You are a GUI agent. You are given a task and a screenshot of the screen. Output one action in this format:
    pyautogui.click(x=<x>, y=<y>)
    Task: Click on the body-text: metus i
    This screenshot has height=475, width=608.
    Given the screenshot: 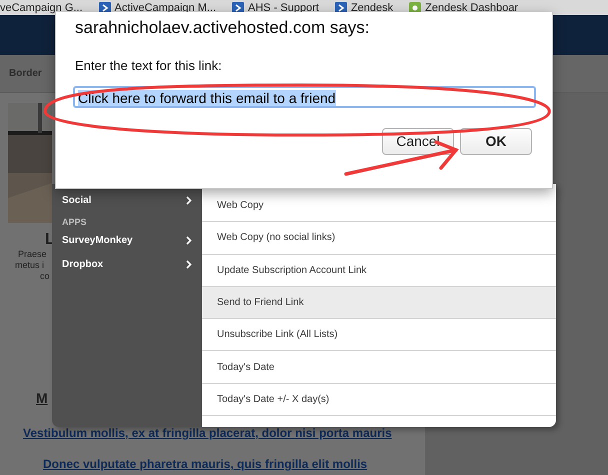 What is the action you would take?
    pyautogui.click(x=29, y=265)
    